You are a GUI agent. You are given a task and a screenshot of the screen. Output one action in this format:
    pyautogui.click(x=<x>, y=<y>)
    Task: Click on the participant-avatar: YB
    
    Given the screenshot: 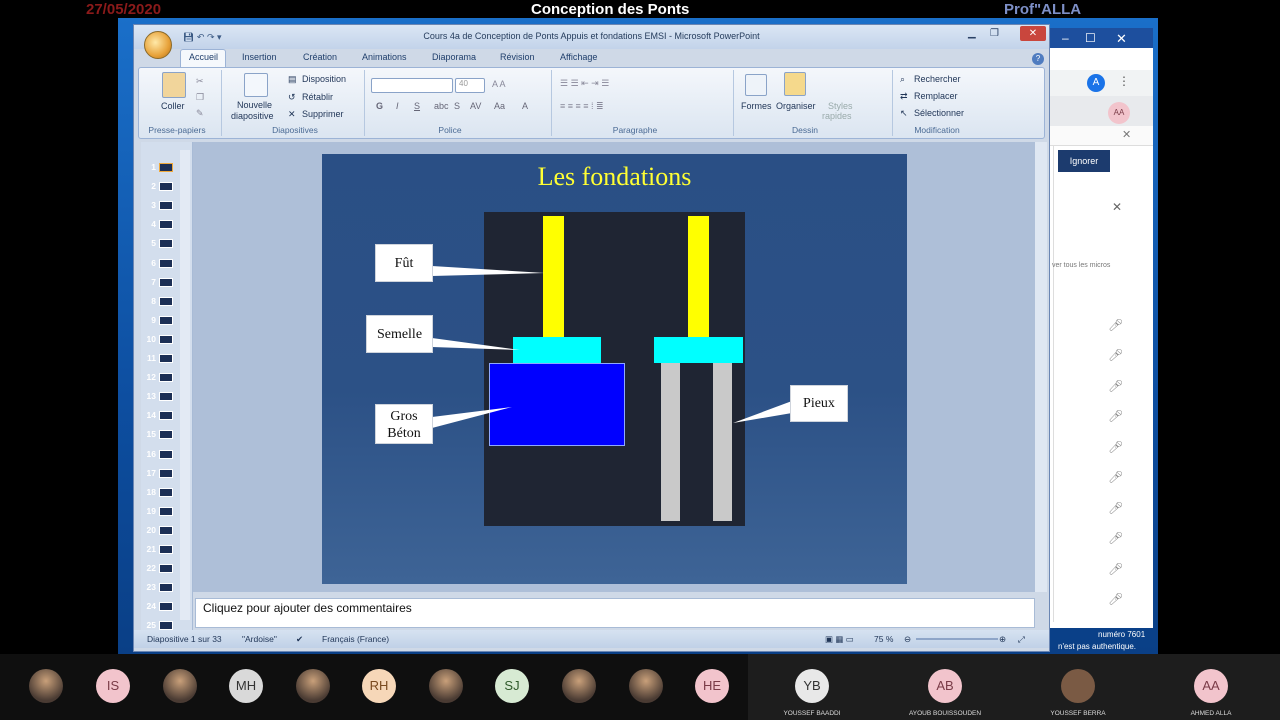 What is the action you would take?
    pyautogui.click(x=812, y=686)
    